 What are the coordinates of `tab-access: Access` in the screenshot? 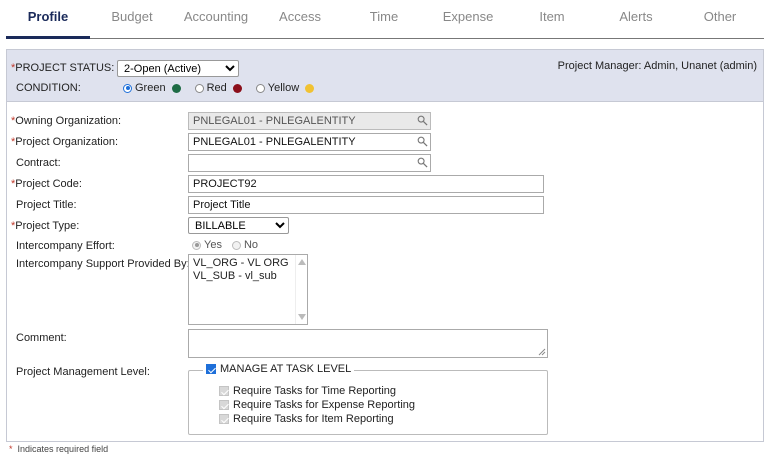 It's located at (300, 19).